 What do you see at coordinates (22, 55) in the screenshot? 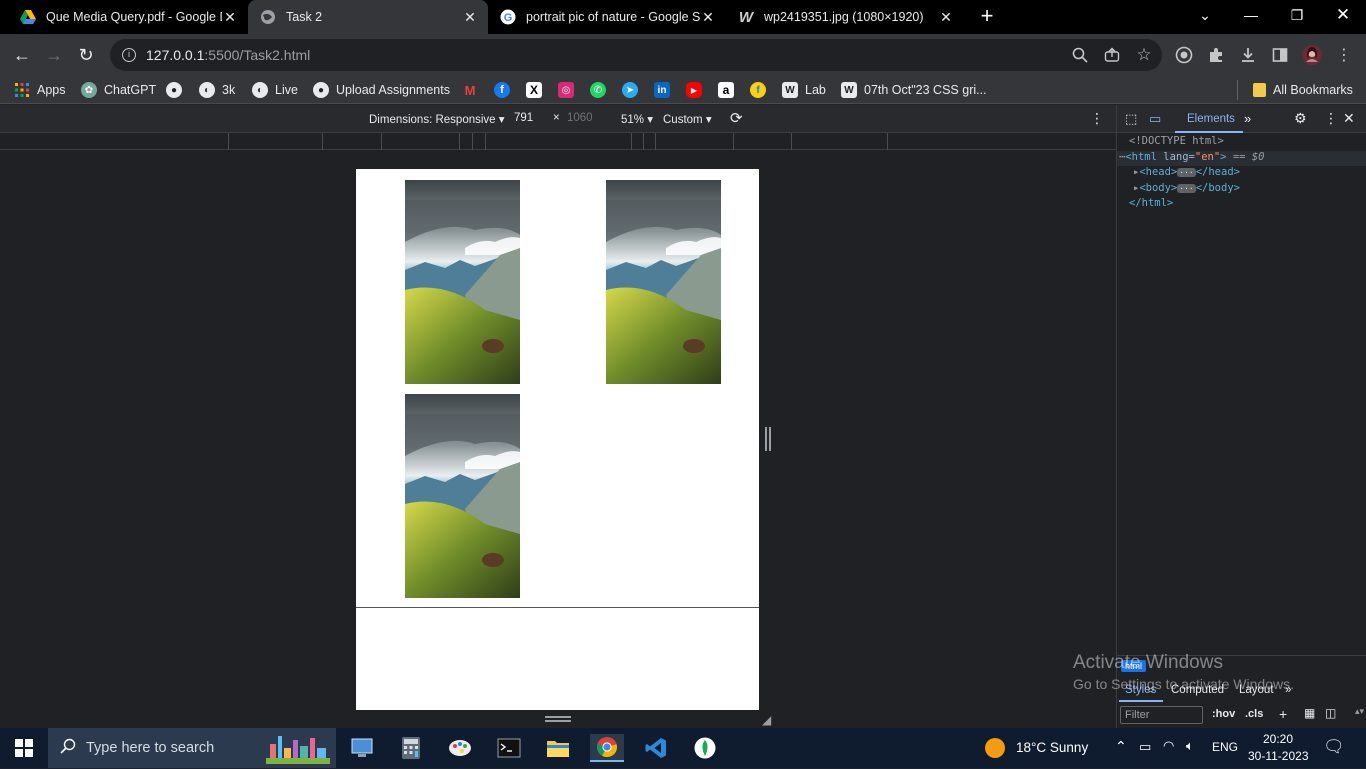
I see `back-arrow-icon: ←` at bounding box center [22, 55].